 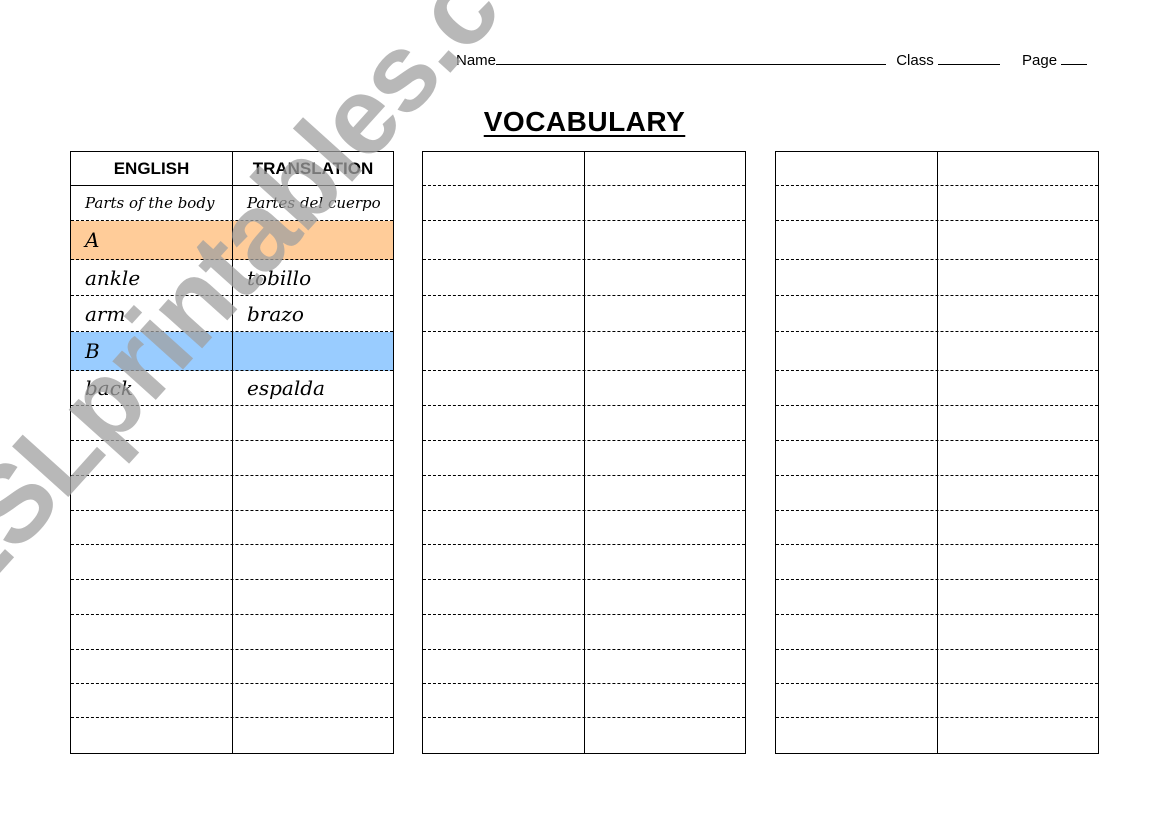 What do you see at coordinates (312, 277) in the screenshot?
I see `translation-cell: tobillo` at bounding box center [312, 277].